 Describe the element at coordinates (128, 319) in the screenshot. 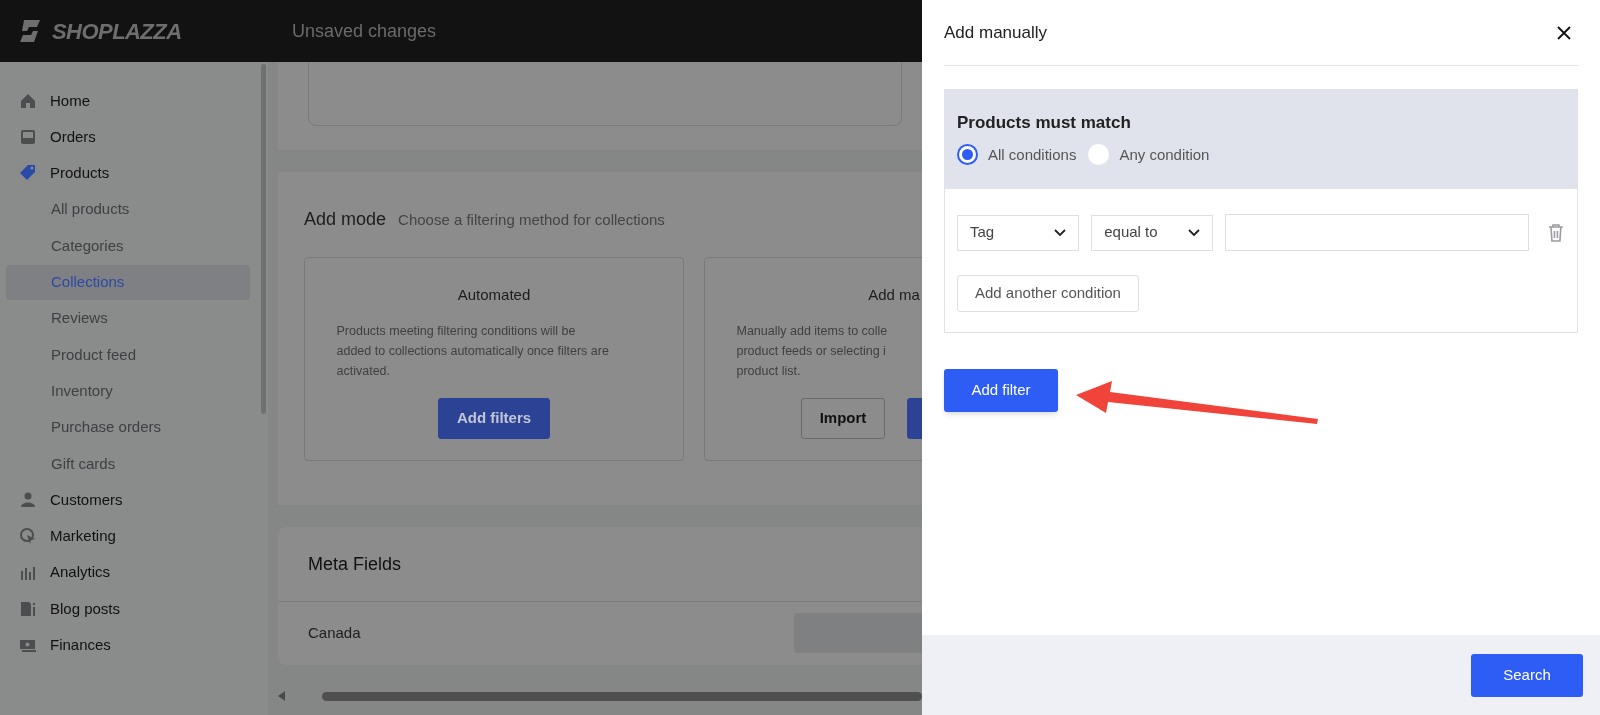

I see `sidebar-item: Reviews` at that location.